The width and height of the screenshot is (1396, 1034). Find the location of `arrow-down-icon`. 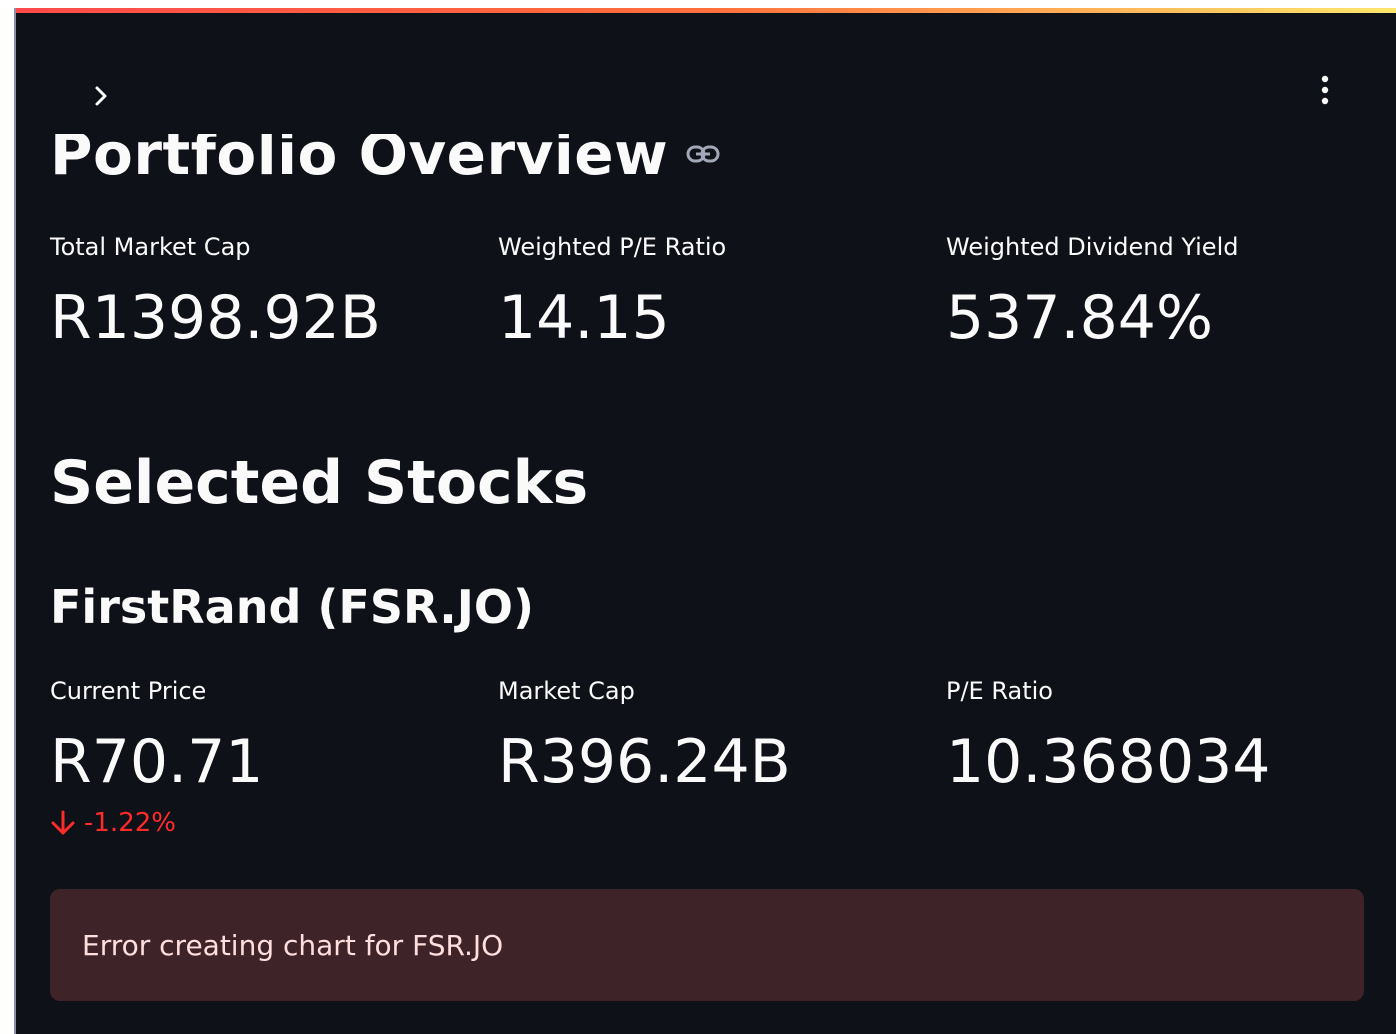

arrow-down-icon is located at coordinates (63, 822).